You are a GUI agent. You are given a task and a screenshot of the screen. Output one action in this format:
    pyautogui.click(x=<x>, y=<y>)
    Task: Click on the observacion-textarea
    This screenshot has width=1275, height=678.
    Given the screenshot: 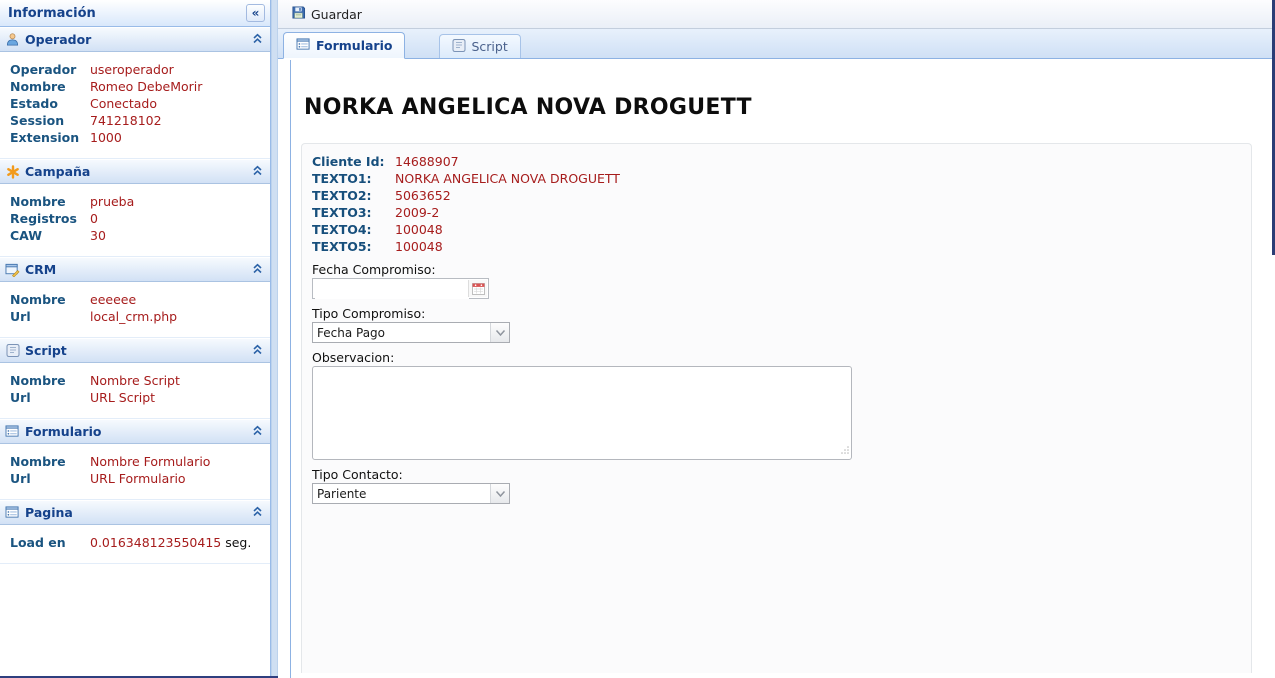 What is the action you would take?
    pyautogui.click(x=582, y=413)
    